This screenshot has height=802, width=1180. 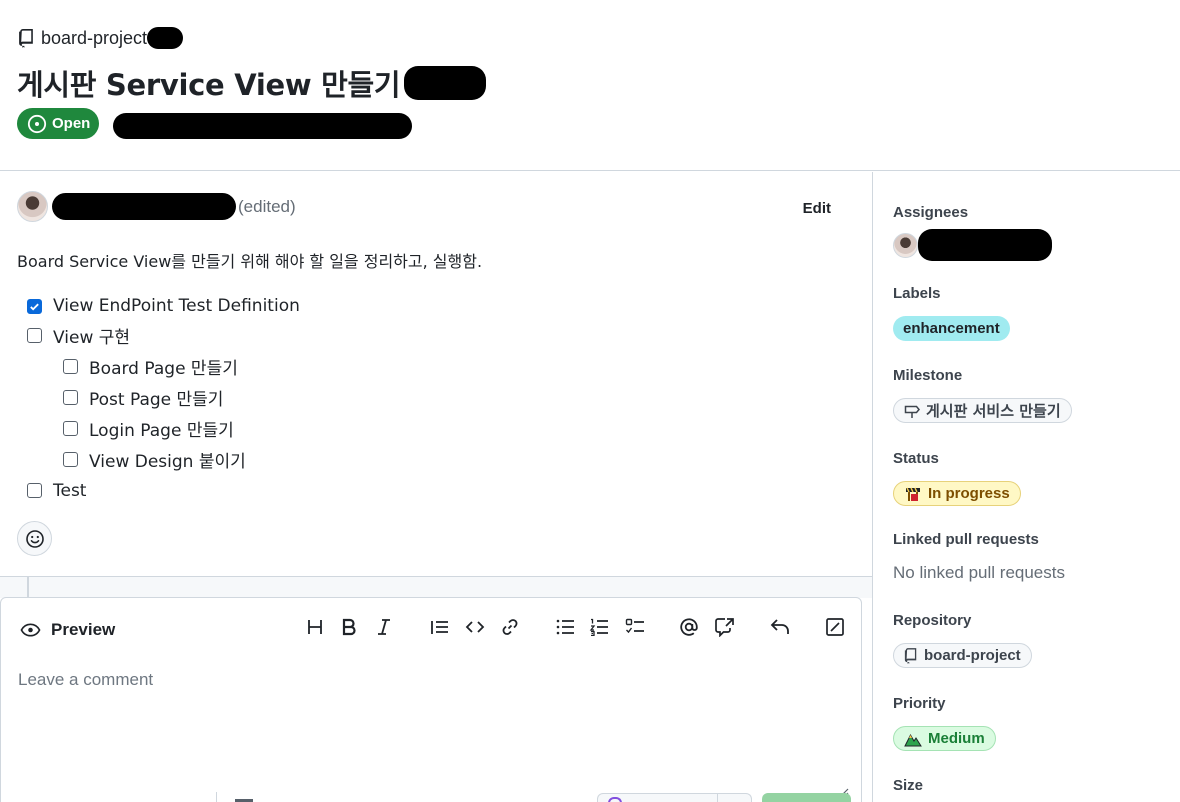 I want to click on priority-pill: Medium, so click(x=944, y=738).